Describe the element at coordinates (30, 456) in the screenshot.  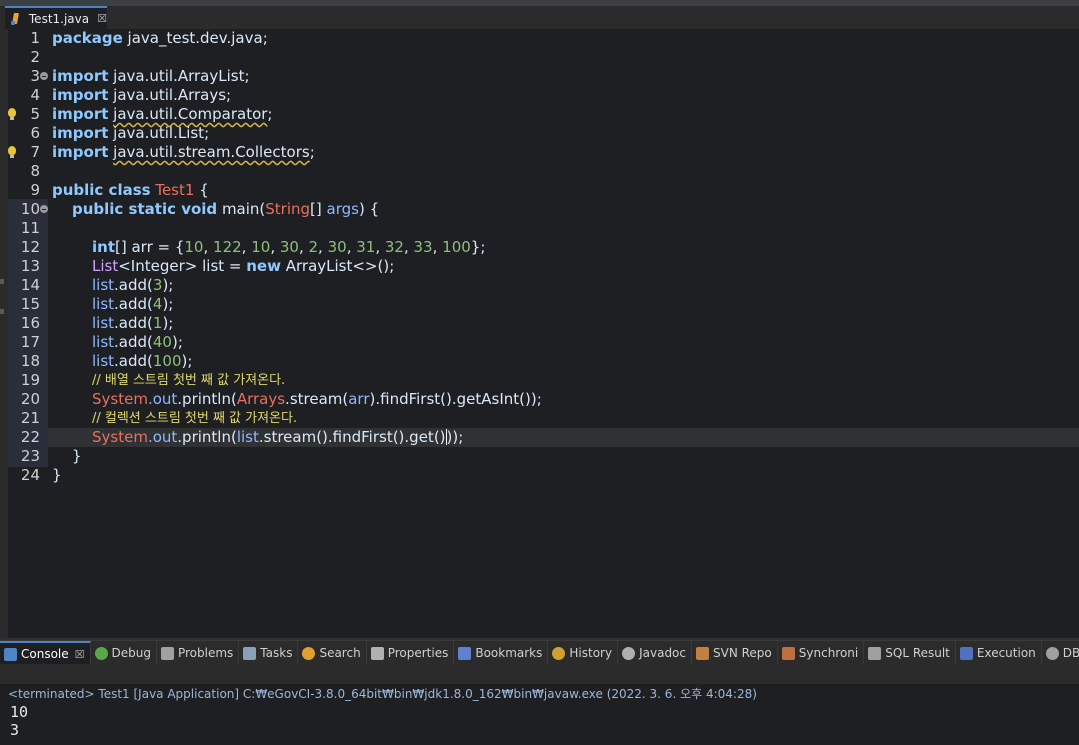
I see `line-number: 23` at that location.